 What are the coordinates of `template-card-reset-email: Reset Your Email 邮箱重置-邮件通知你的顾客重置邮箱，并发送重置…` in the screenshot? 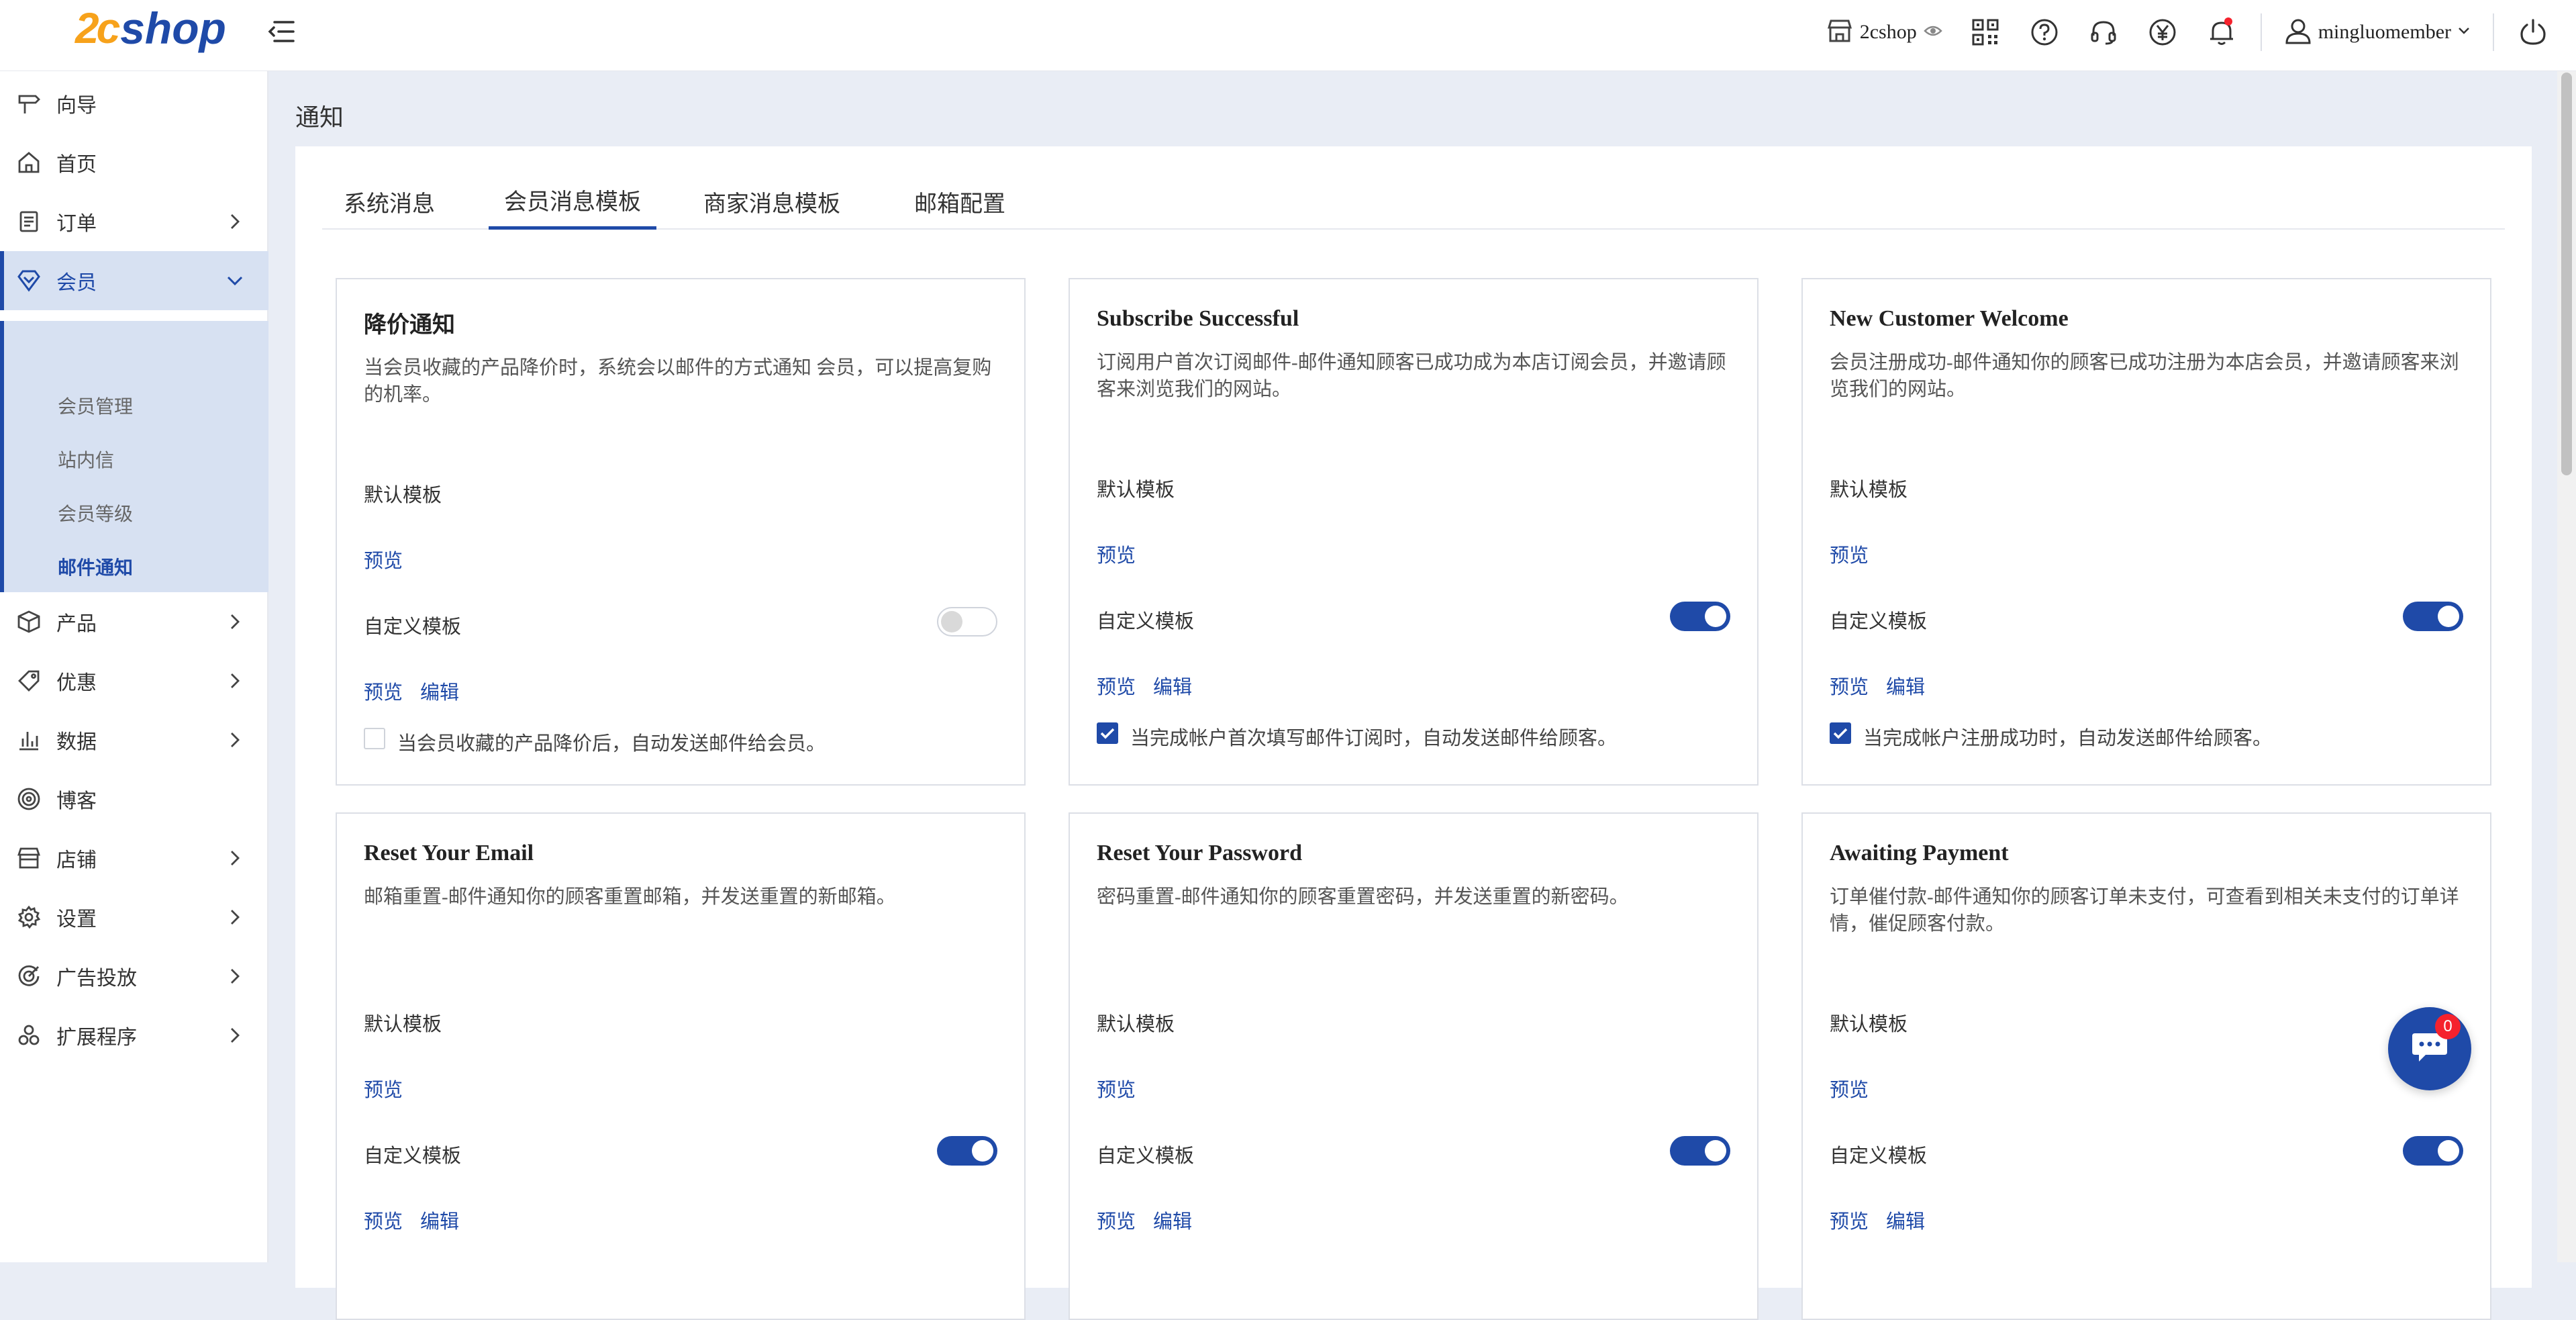 It's located at (681, 1066).